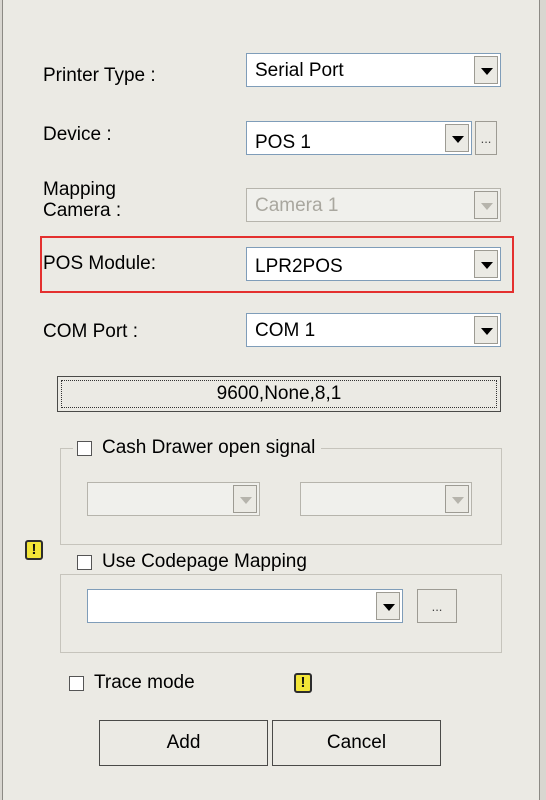  I want to click on trace-mode-row: Trace mode, so click(133, 683).